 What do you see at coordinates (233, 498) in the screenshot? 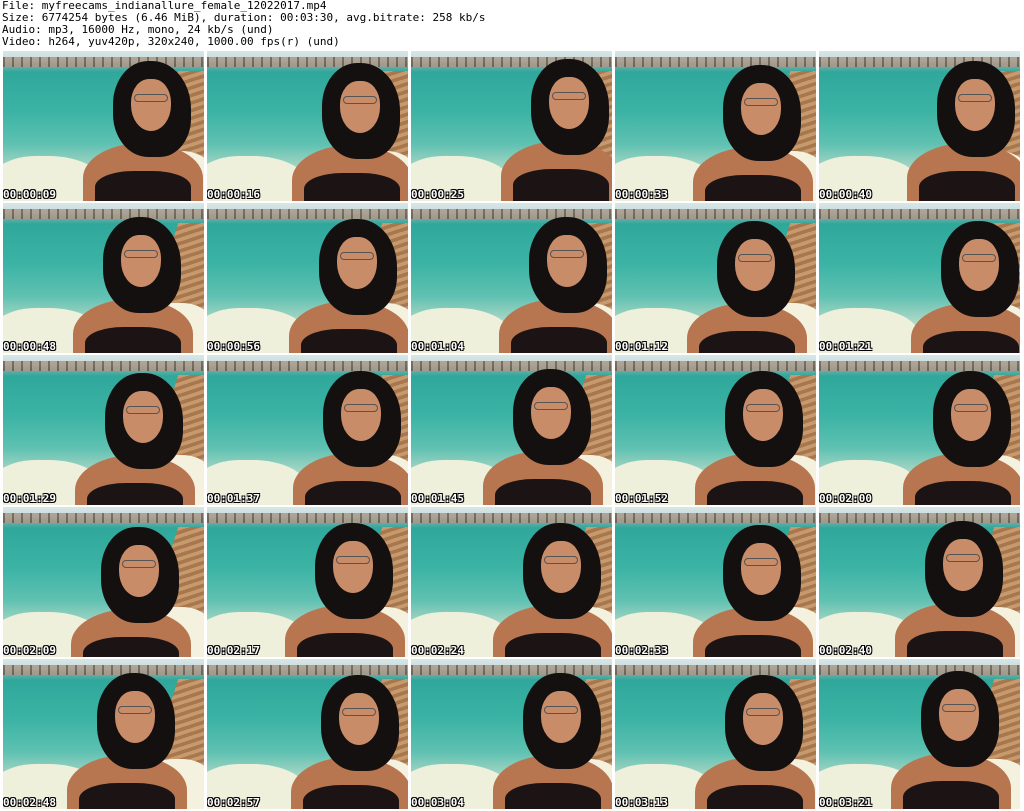
I see `thumbnail-timestamp: 00:01:37` at bounding box center [233, 498].